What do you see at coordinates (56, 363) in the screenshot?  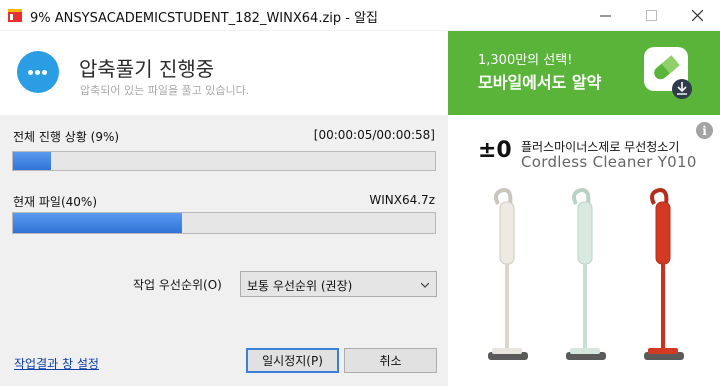 I see `result-window-settings-link: 작업결과 창 설정` at bounding box center [56, 363].